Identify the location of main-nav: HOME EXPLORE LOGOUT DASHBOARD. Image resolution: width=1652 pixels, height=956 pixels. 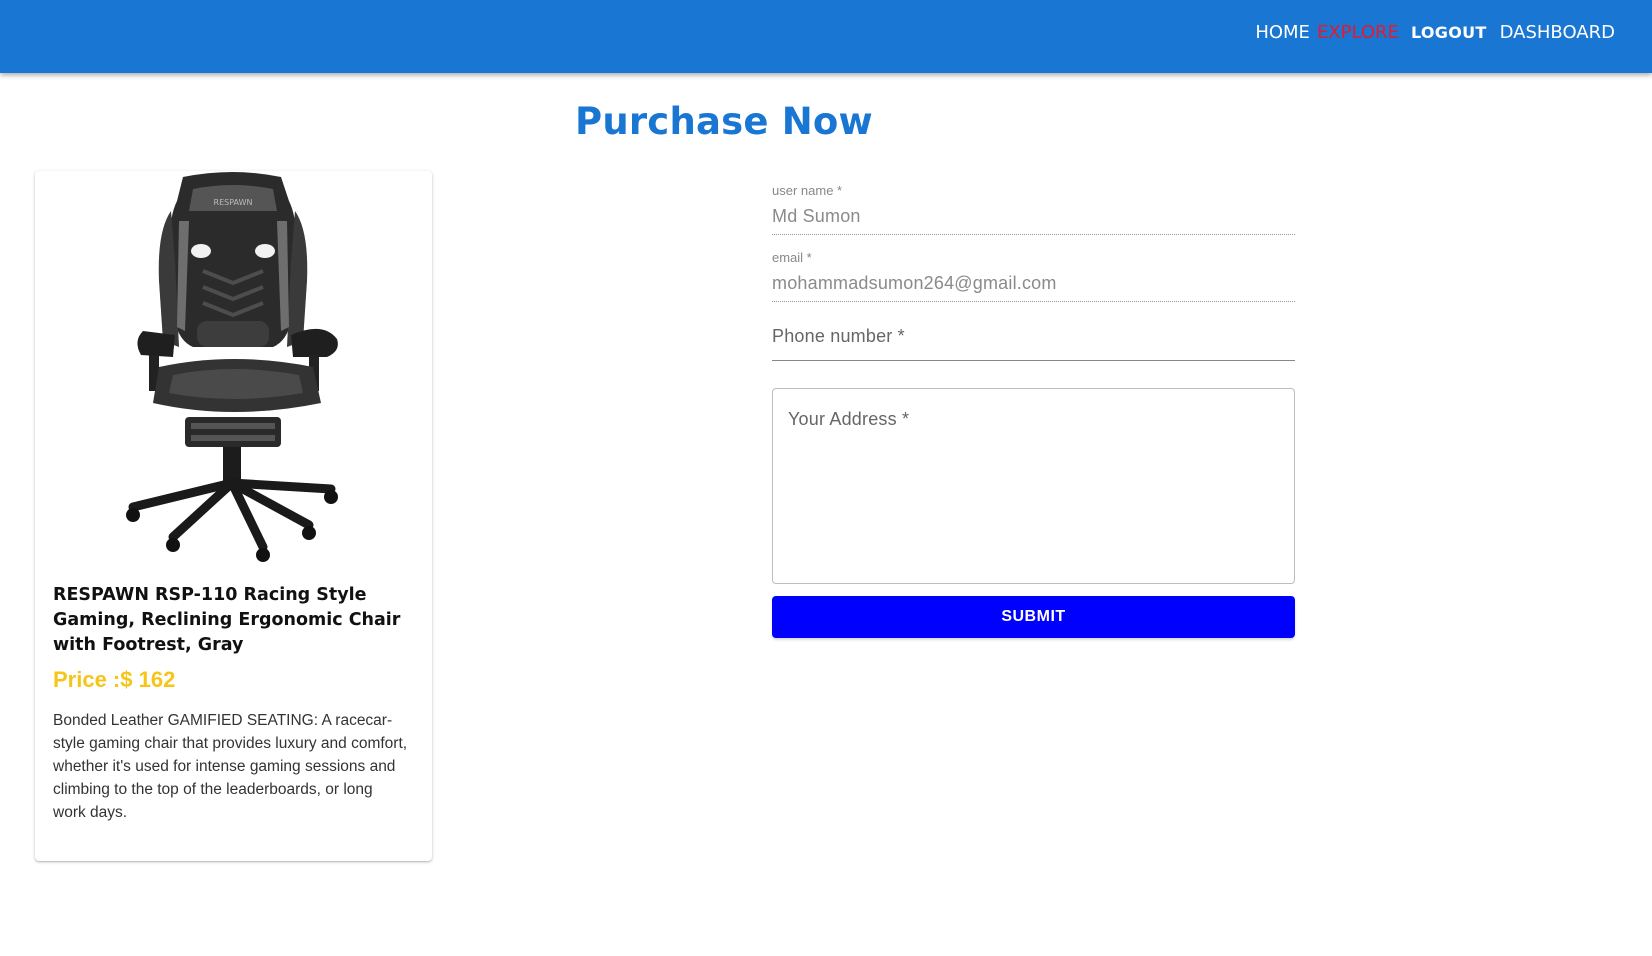
(1435, 32).